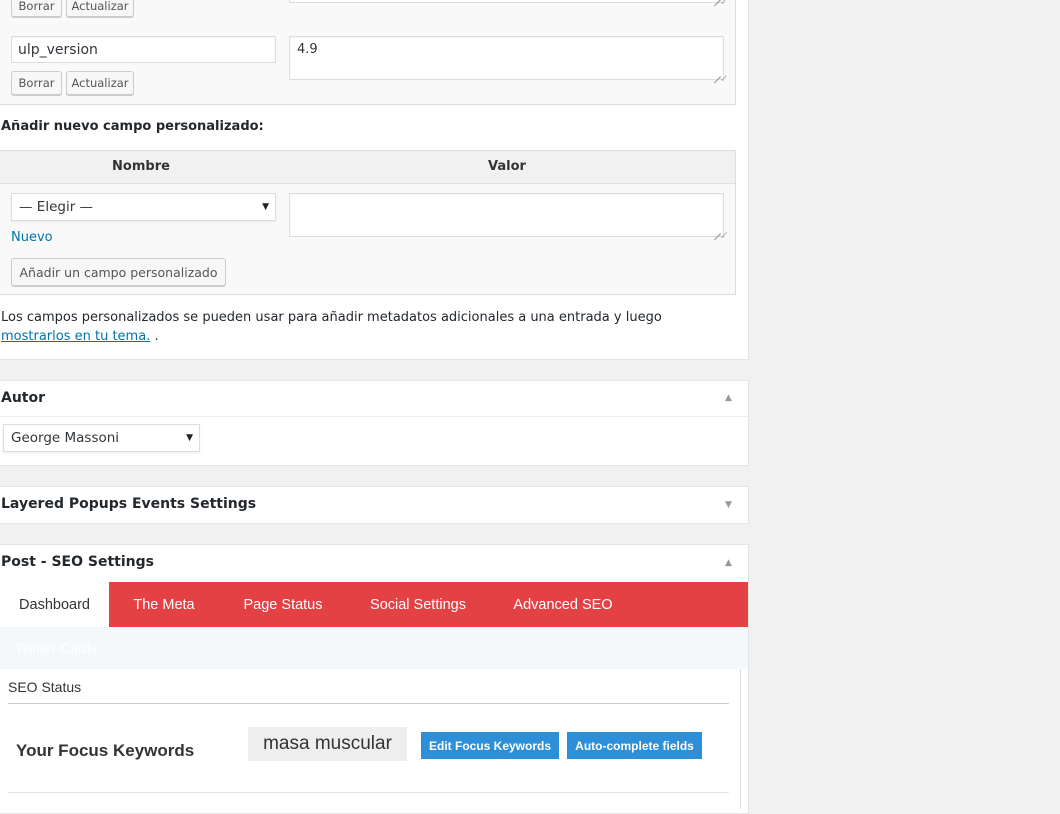 The height and width of the screenshot is (814, 1060). I want to click on tab-twitter-cards: Twitter Cards, so click(56, 648).